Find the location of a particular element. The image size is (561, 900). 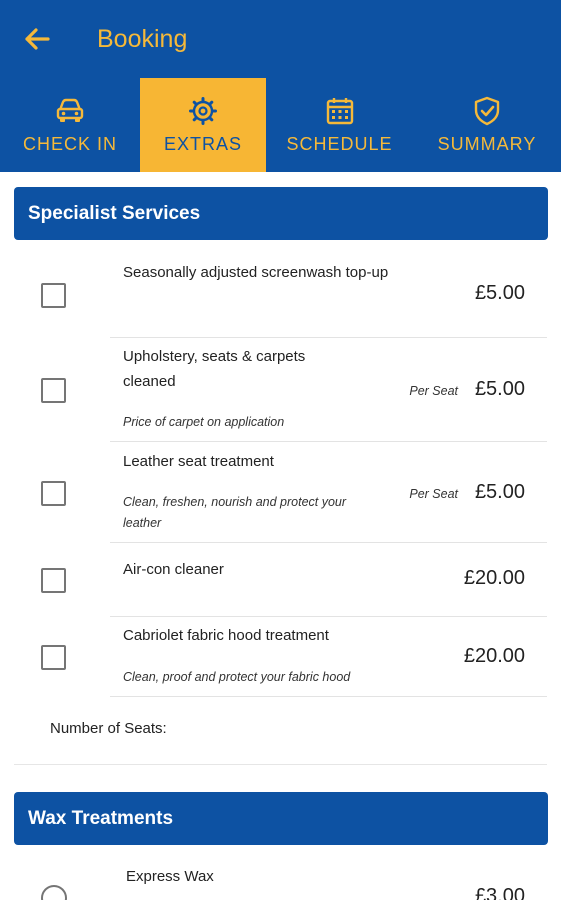

service-note: Price of carpet on application is located at coordinates (204, 422).